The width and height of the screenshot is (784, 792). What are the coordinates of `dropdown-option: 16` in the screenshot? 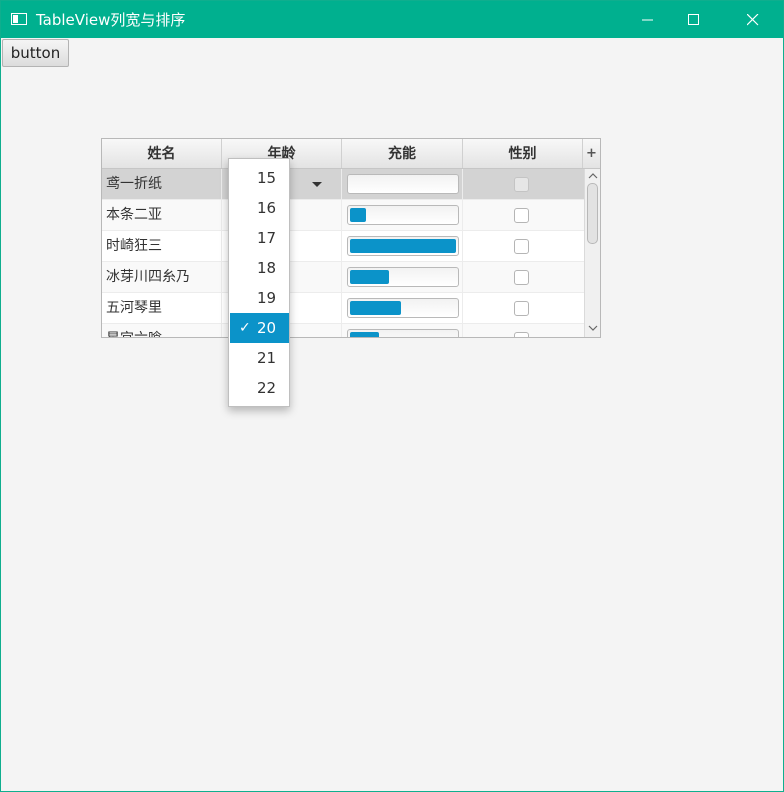 It's located at (259, 208).